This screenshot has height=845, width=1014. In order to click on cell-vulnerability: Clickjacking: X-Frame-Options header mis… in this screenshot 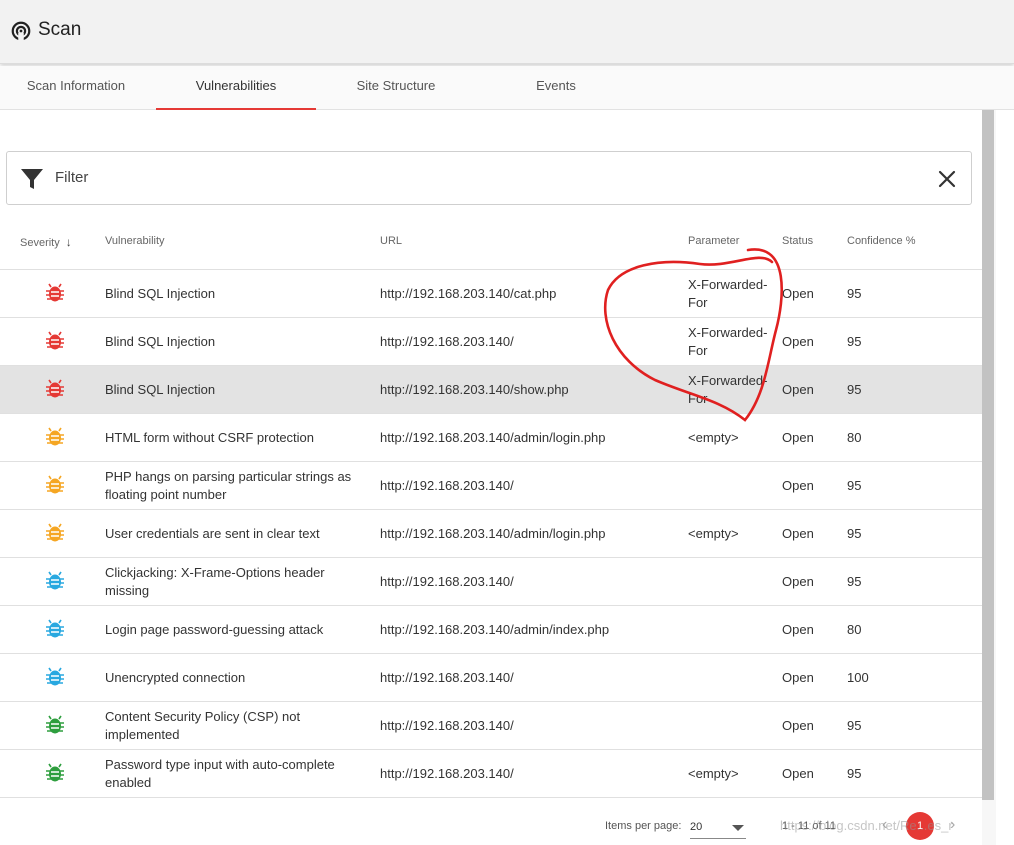, I will do `click(215, 581)`.